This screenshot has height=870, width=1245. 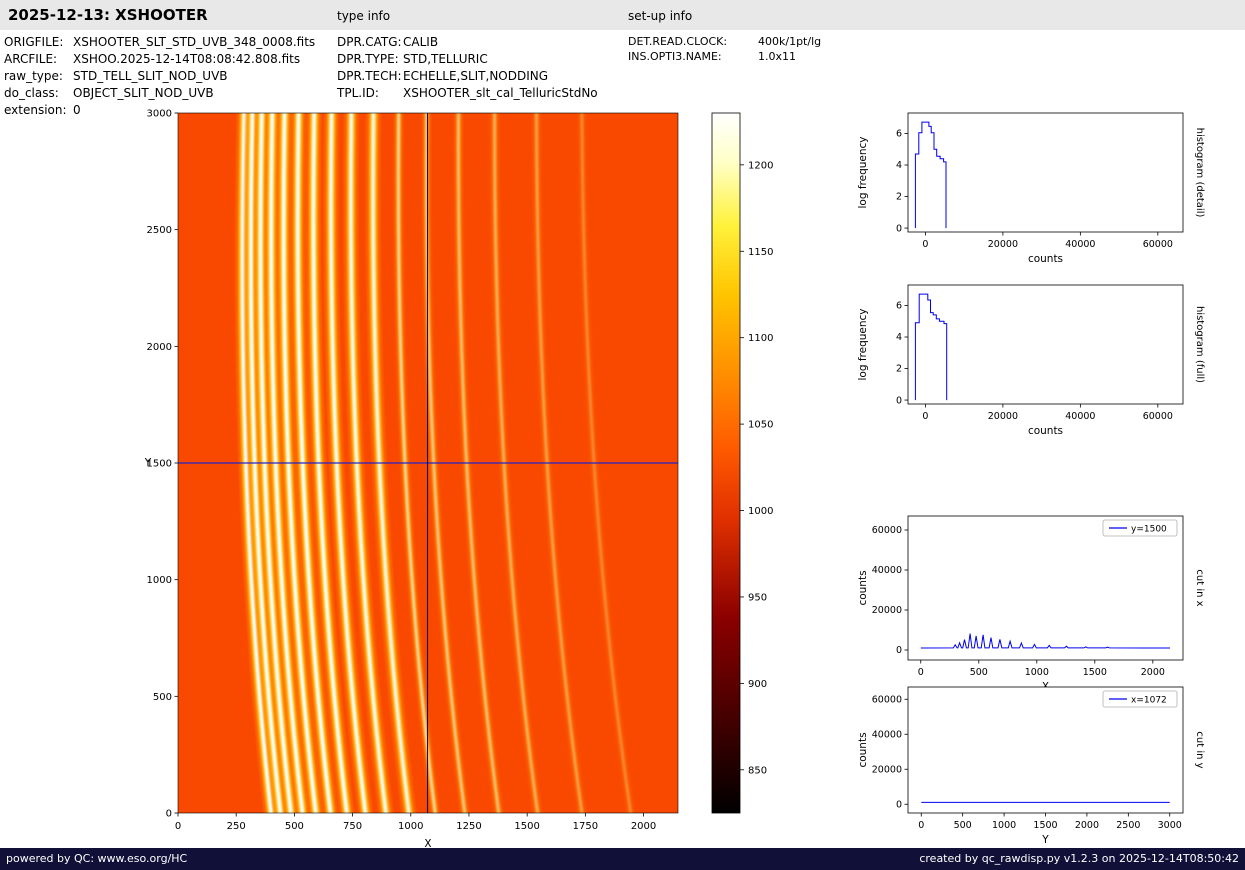 I want to click on meta-row-raw-type: raw_type: STD_TELL_SLIT_NOD_UVB, so click(x=159, y=76).